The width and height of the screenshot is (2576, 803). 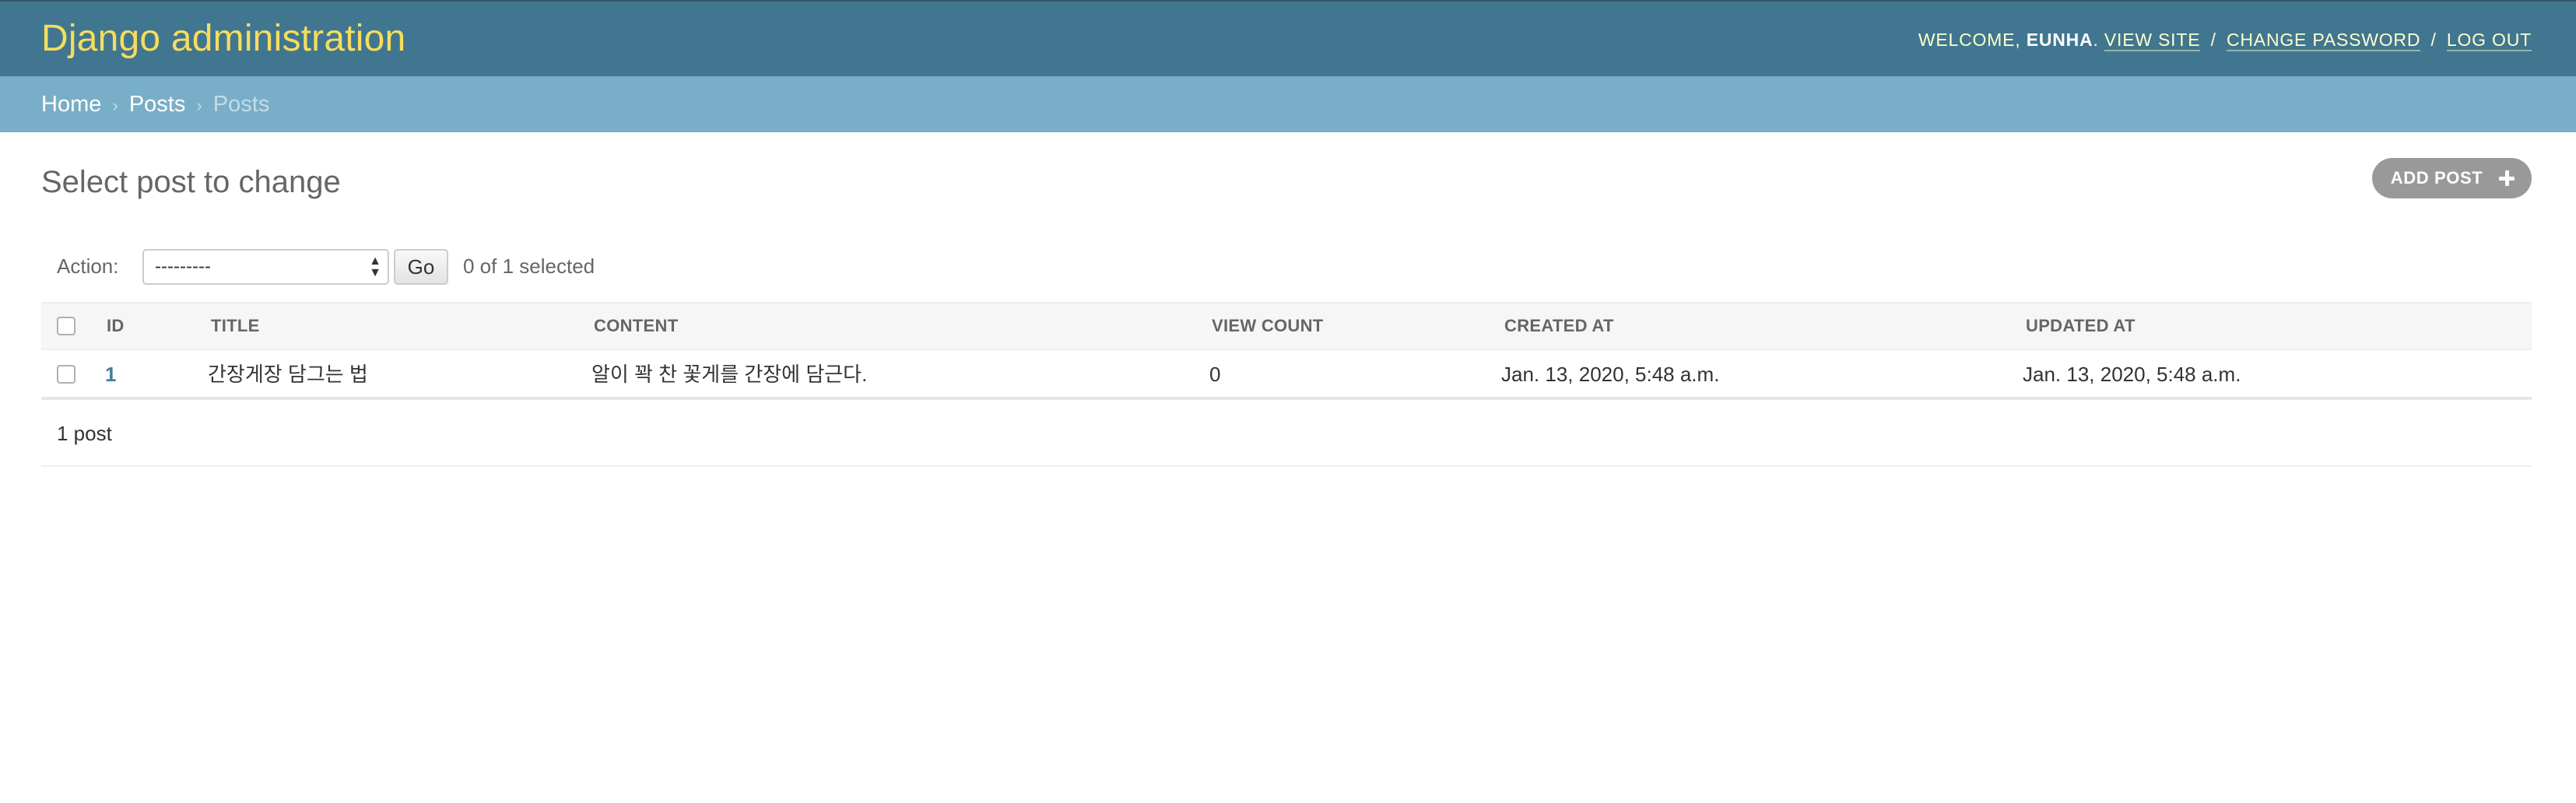 I want to click on change-password-link: CHANGE PASSWORD, so click(x=2324, y=41).